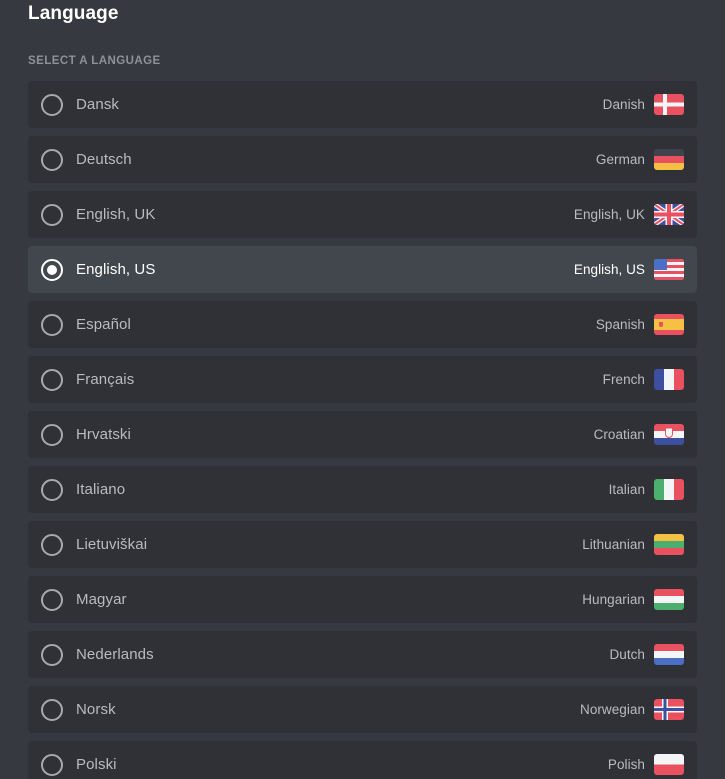 This screenshot has height=779, width=725. Describe the element at coordinates (104, 159) in the screenshot. I see `language-native-name: Deutsch` at that location.